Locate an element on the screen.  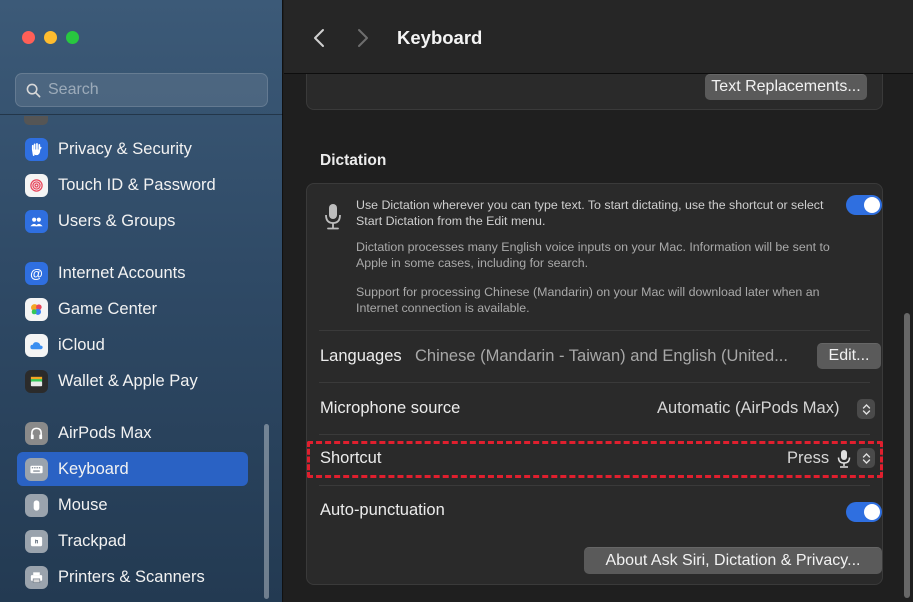
users-icon is located at coordinates (36, 221).